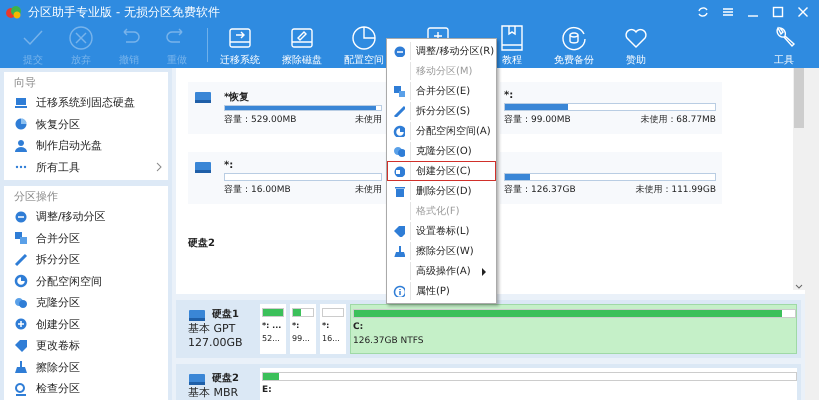  What do you see at coordinates (302, 45) in the screenshot?
I see `toolbar-button: 擦除磁盘` at bounding box center [302, 45].